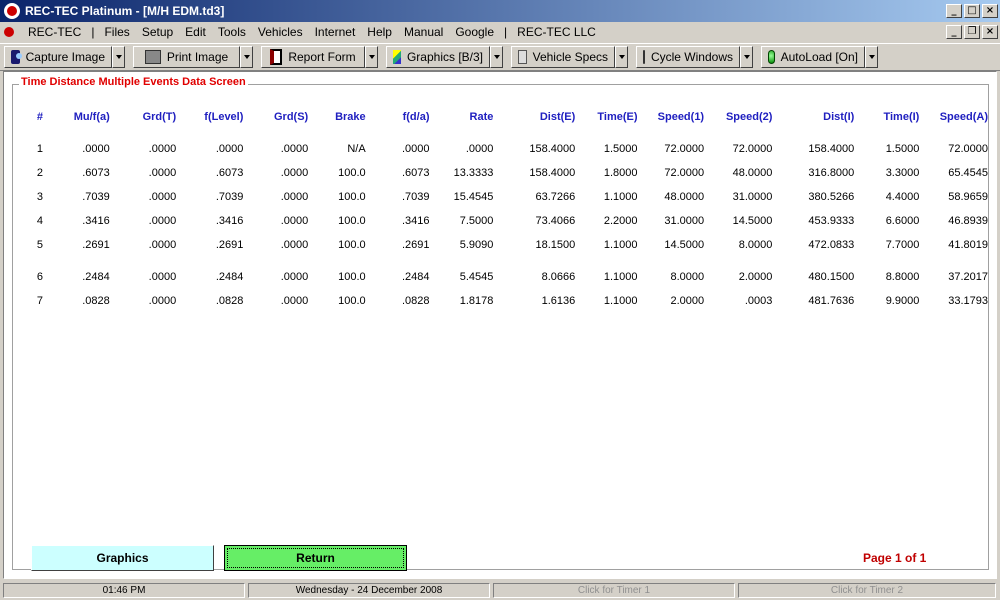 The height and width of the screenshot is (600, 1000). Describe the element at coordinates (614, 590) in the screenshot. I see `timer-1-pane: Click for Timer 1` at that location.